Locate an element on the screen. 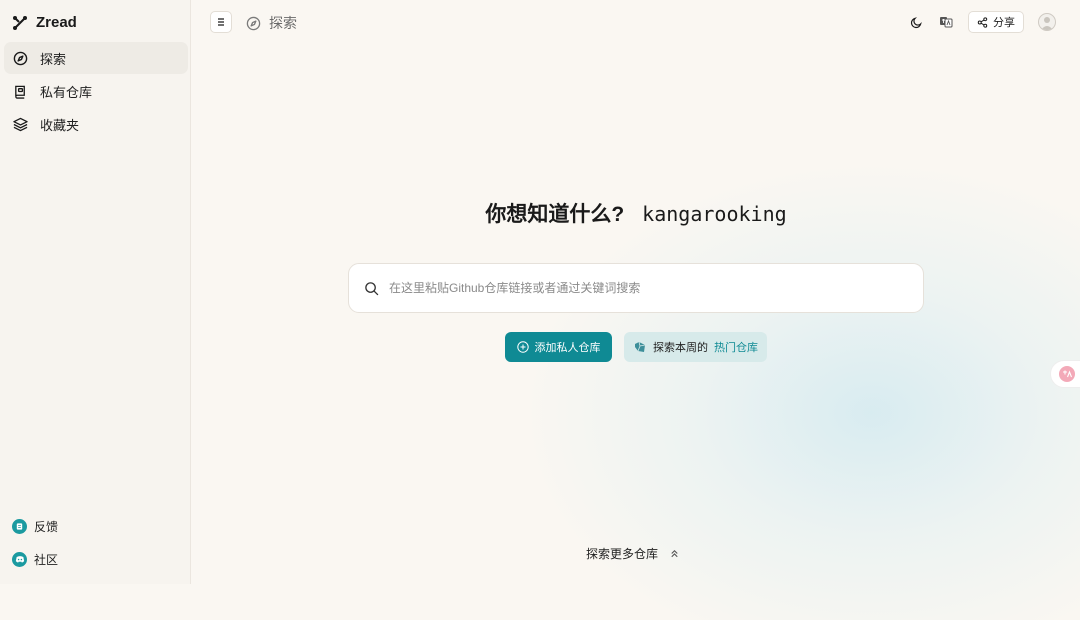 The image size is (1080, 620). floating-assistant-button is located at coordinates (1065, 374).